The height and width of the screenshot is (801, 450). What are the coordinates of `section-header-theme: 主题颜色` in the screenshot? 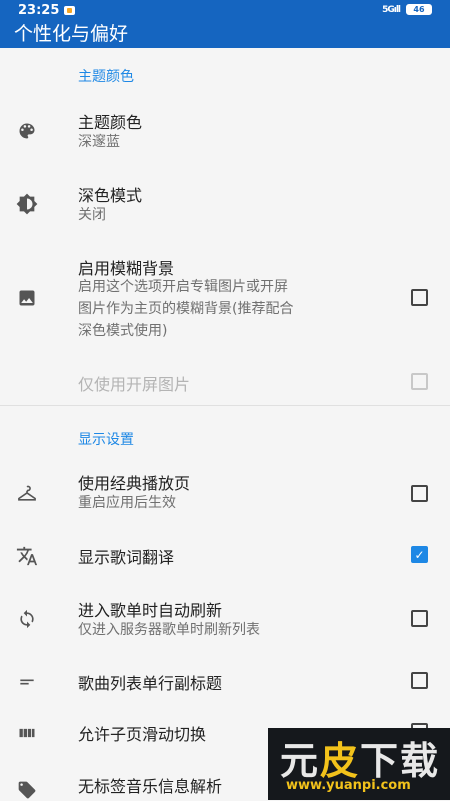 It's located at (106, 77).